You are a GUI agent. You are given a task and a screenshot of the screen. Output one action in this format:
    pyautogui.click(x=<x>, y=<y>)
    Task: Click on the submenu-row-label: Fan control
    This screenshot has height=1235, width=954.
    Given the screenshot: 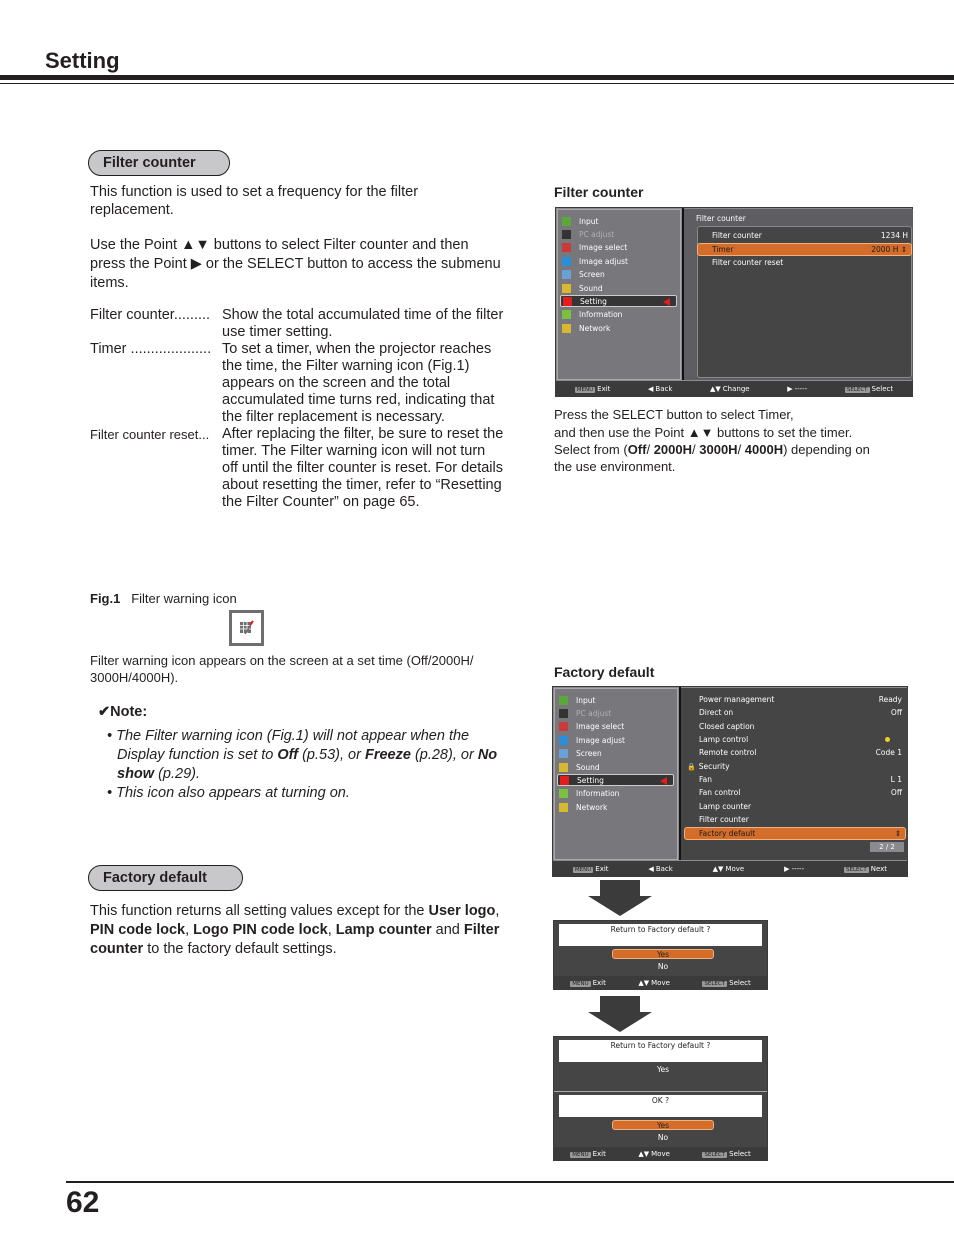 What is the action you would take?
    pyautogui.click(x=720, y=793)
    